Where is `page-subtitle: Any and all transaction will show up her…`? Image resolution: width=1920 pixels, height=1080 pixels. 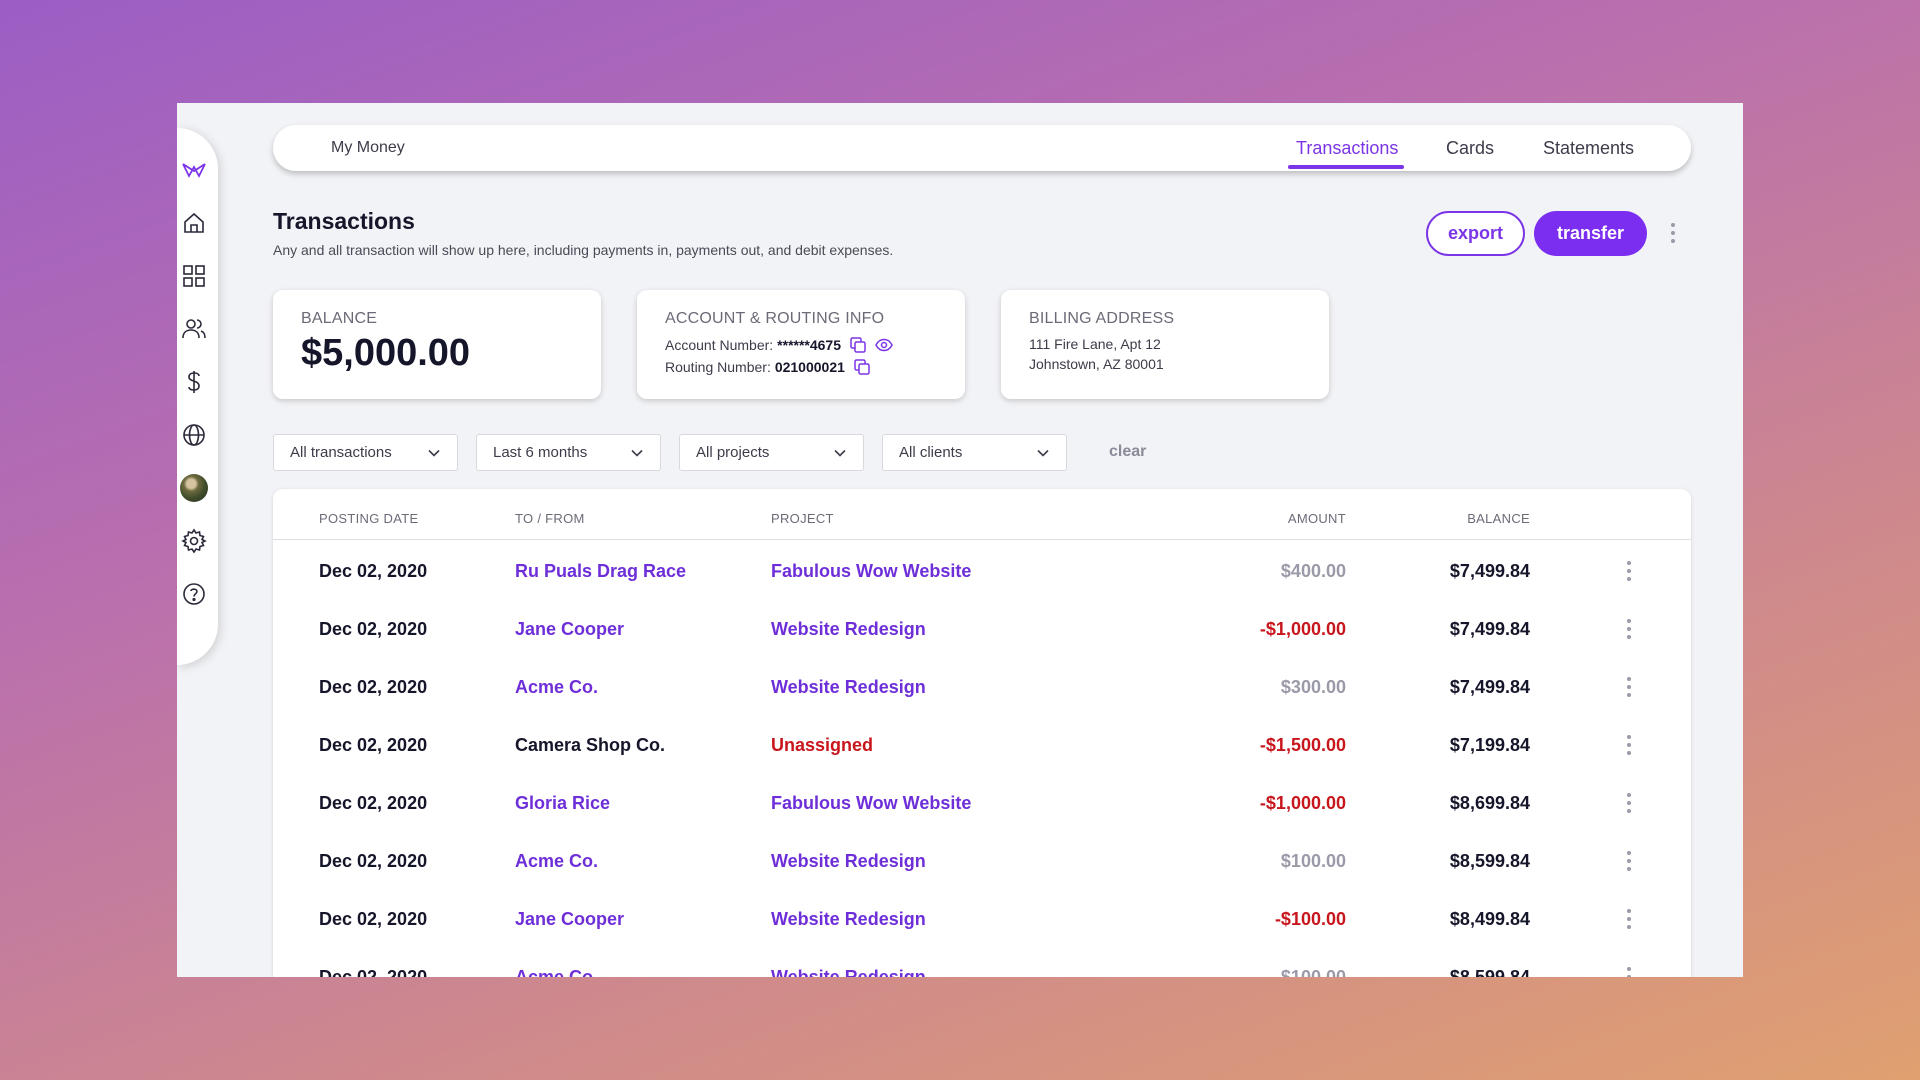 page-subtitle: Any and all transaction will show up her… is located at coordinates (583, 250).